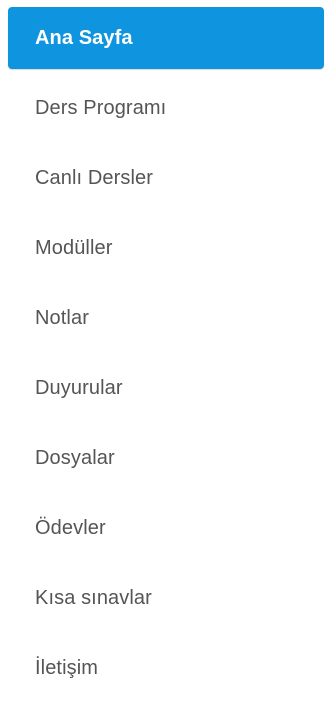  What do you see at coordinates (166, 112) in the screenshot?
I see `nav-item-ders-programi: Ders Programı` at bounding box center [166, 112].